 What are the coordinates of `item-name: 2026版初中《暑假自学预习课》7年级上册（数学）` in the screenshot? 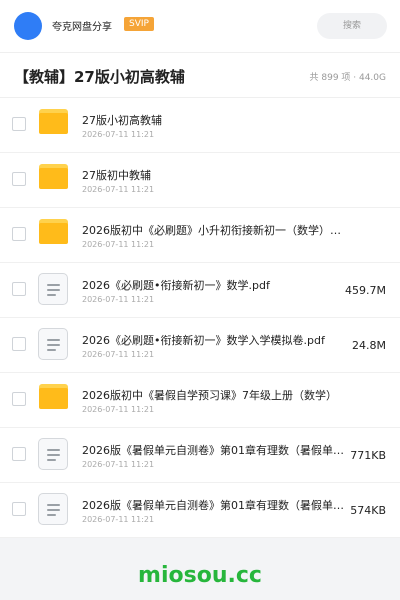 It's located at (209, 395).